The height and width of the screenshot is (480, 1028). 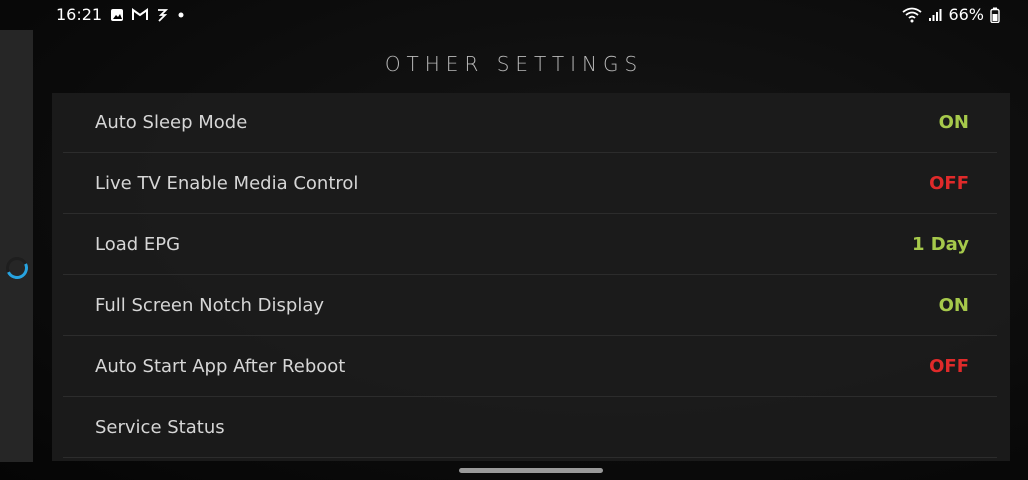 I want to click on setting-label: Full Screen Notch Display, so click(x=210, y=305).